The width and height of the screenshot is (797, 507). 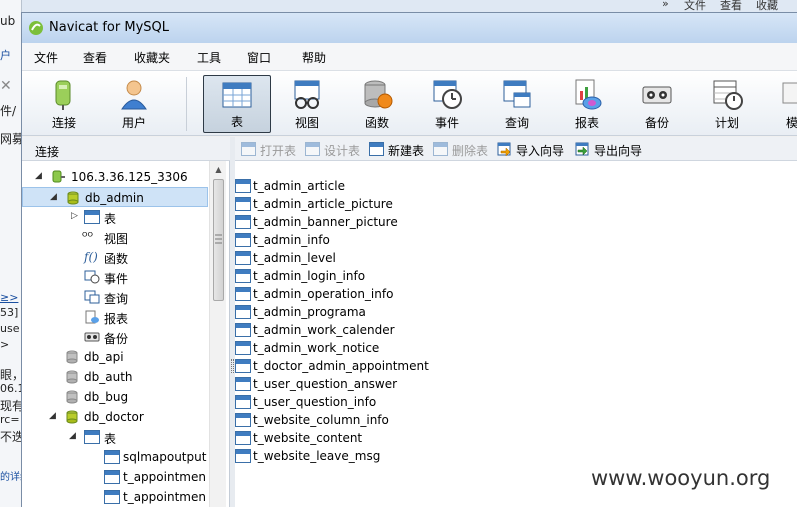 I want to click on button-label: 导出向导, so click(x=618, y=151).